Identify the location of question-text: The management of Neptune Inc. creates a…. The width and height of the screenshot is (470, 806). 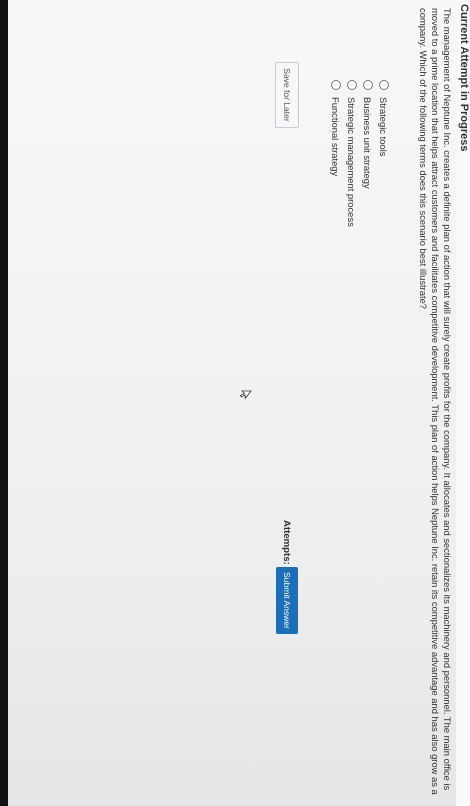
(435, 401).